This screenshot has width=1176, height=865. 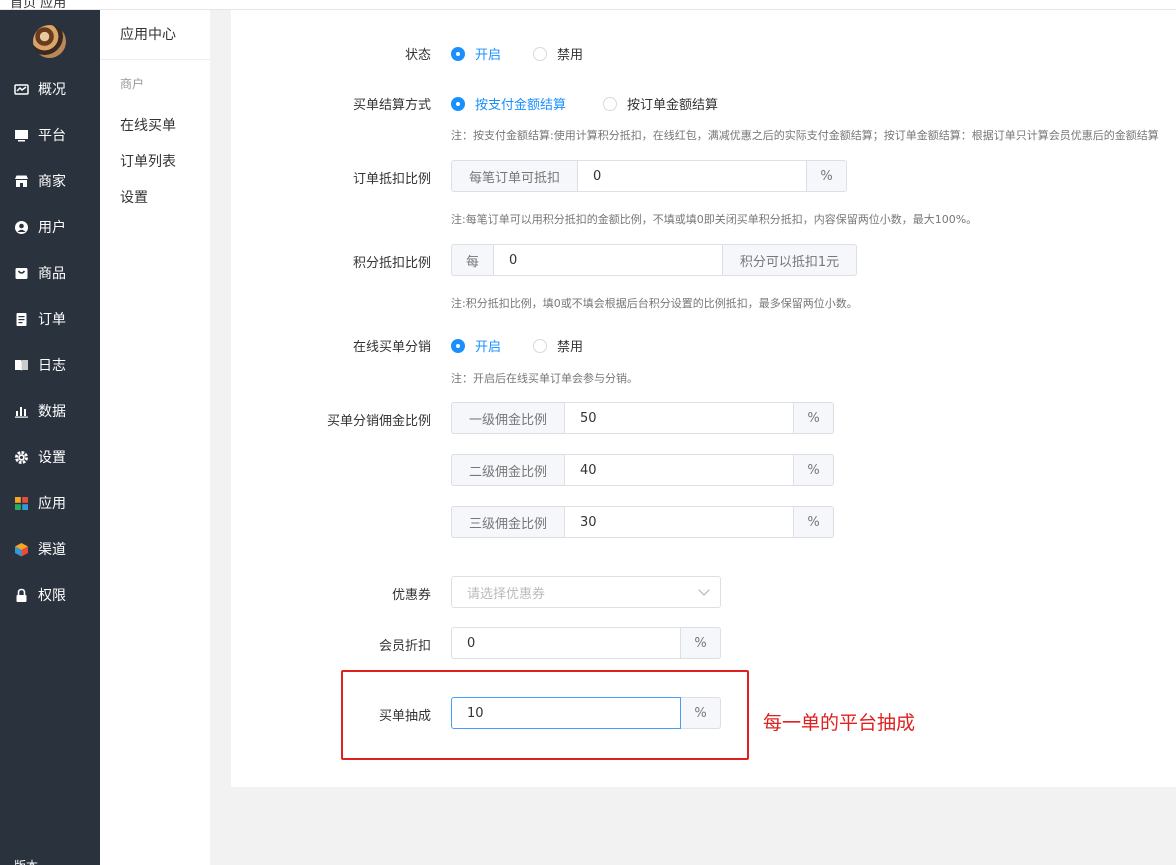 What do you see at coordinates (814, 418) in the screenshot?
I see `commission-level1-suffix: %` at bounding box center [814, 418].